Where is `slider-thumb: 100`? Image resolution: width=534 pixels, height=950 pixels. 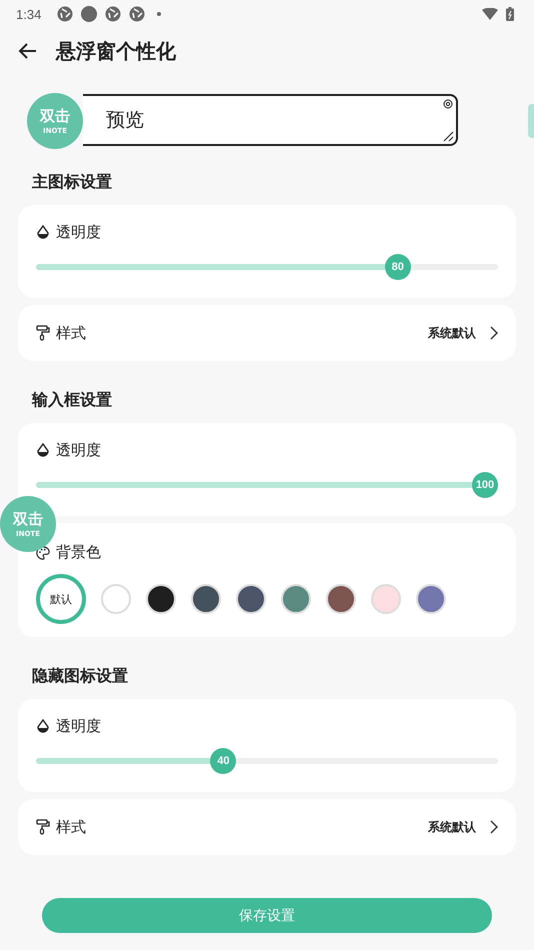 slider-thumb: 100 is located at coordinates (485, 485).